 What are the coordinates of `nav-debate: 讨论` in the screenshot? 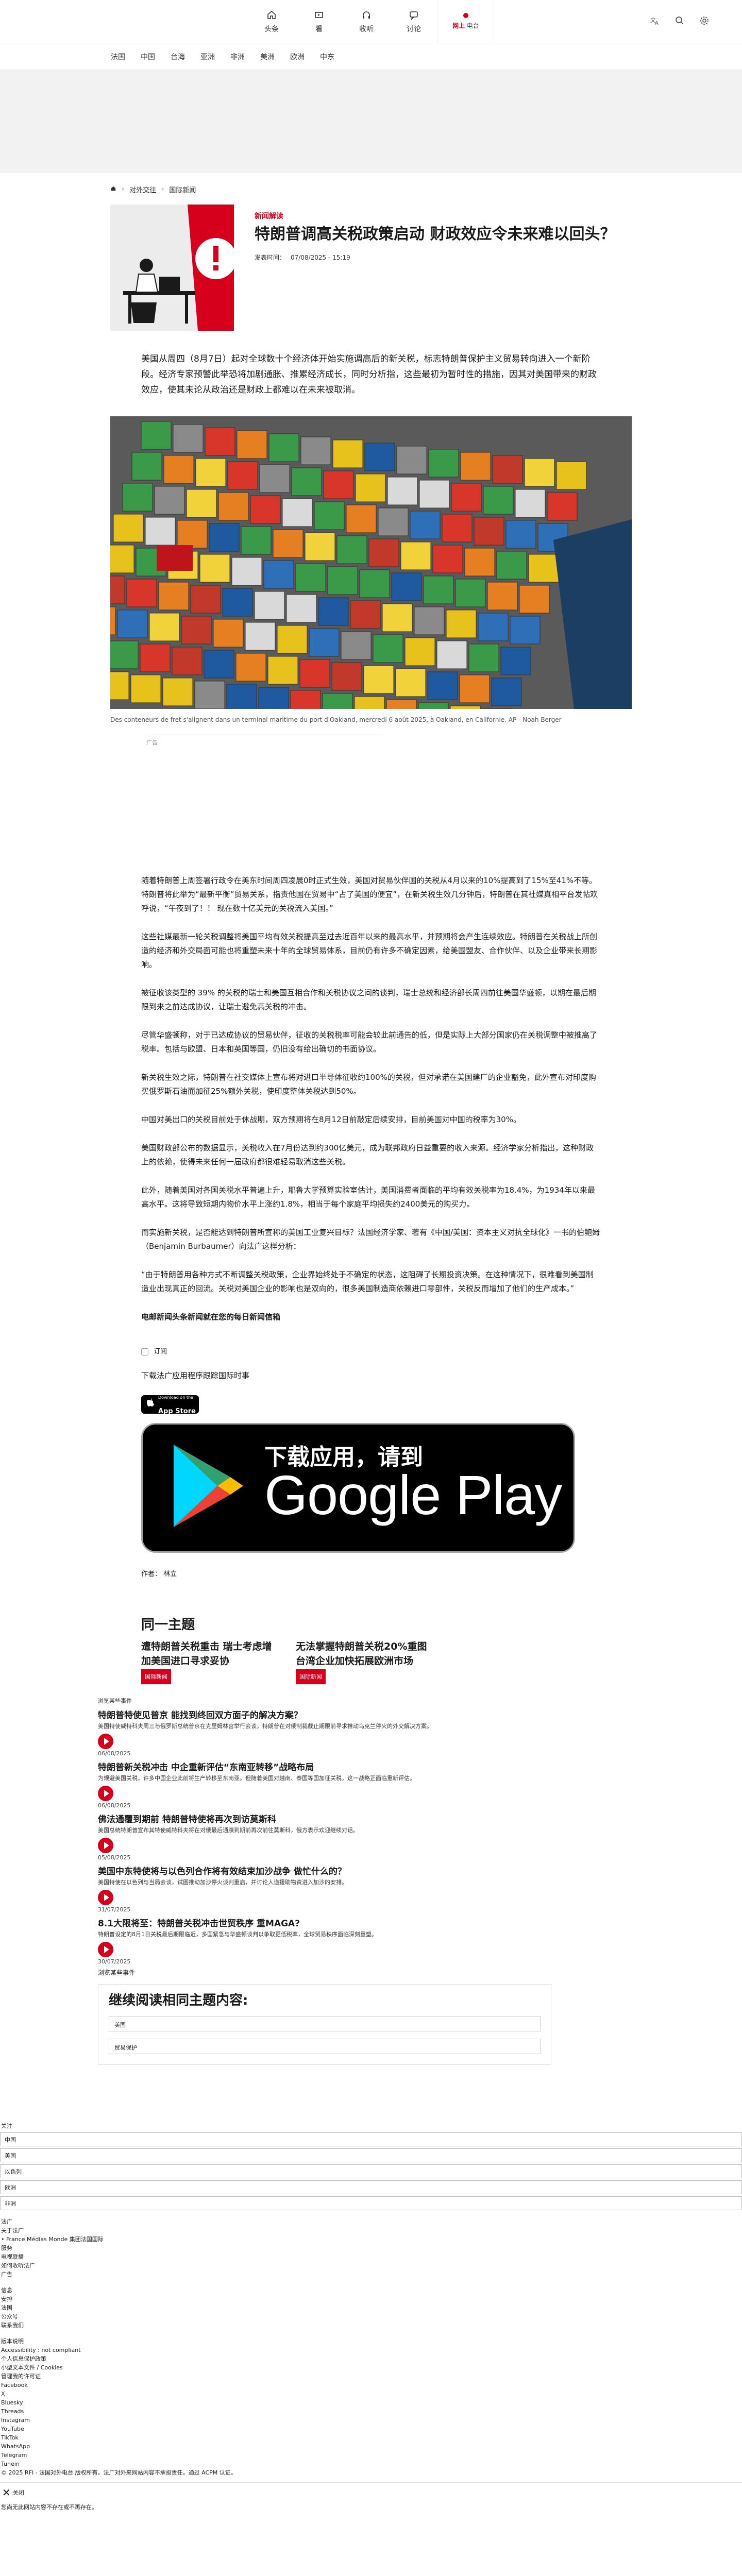 It's located at (413, 21).